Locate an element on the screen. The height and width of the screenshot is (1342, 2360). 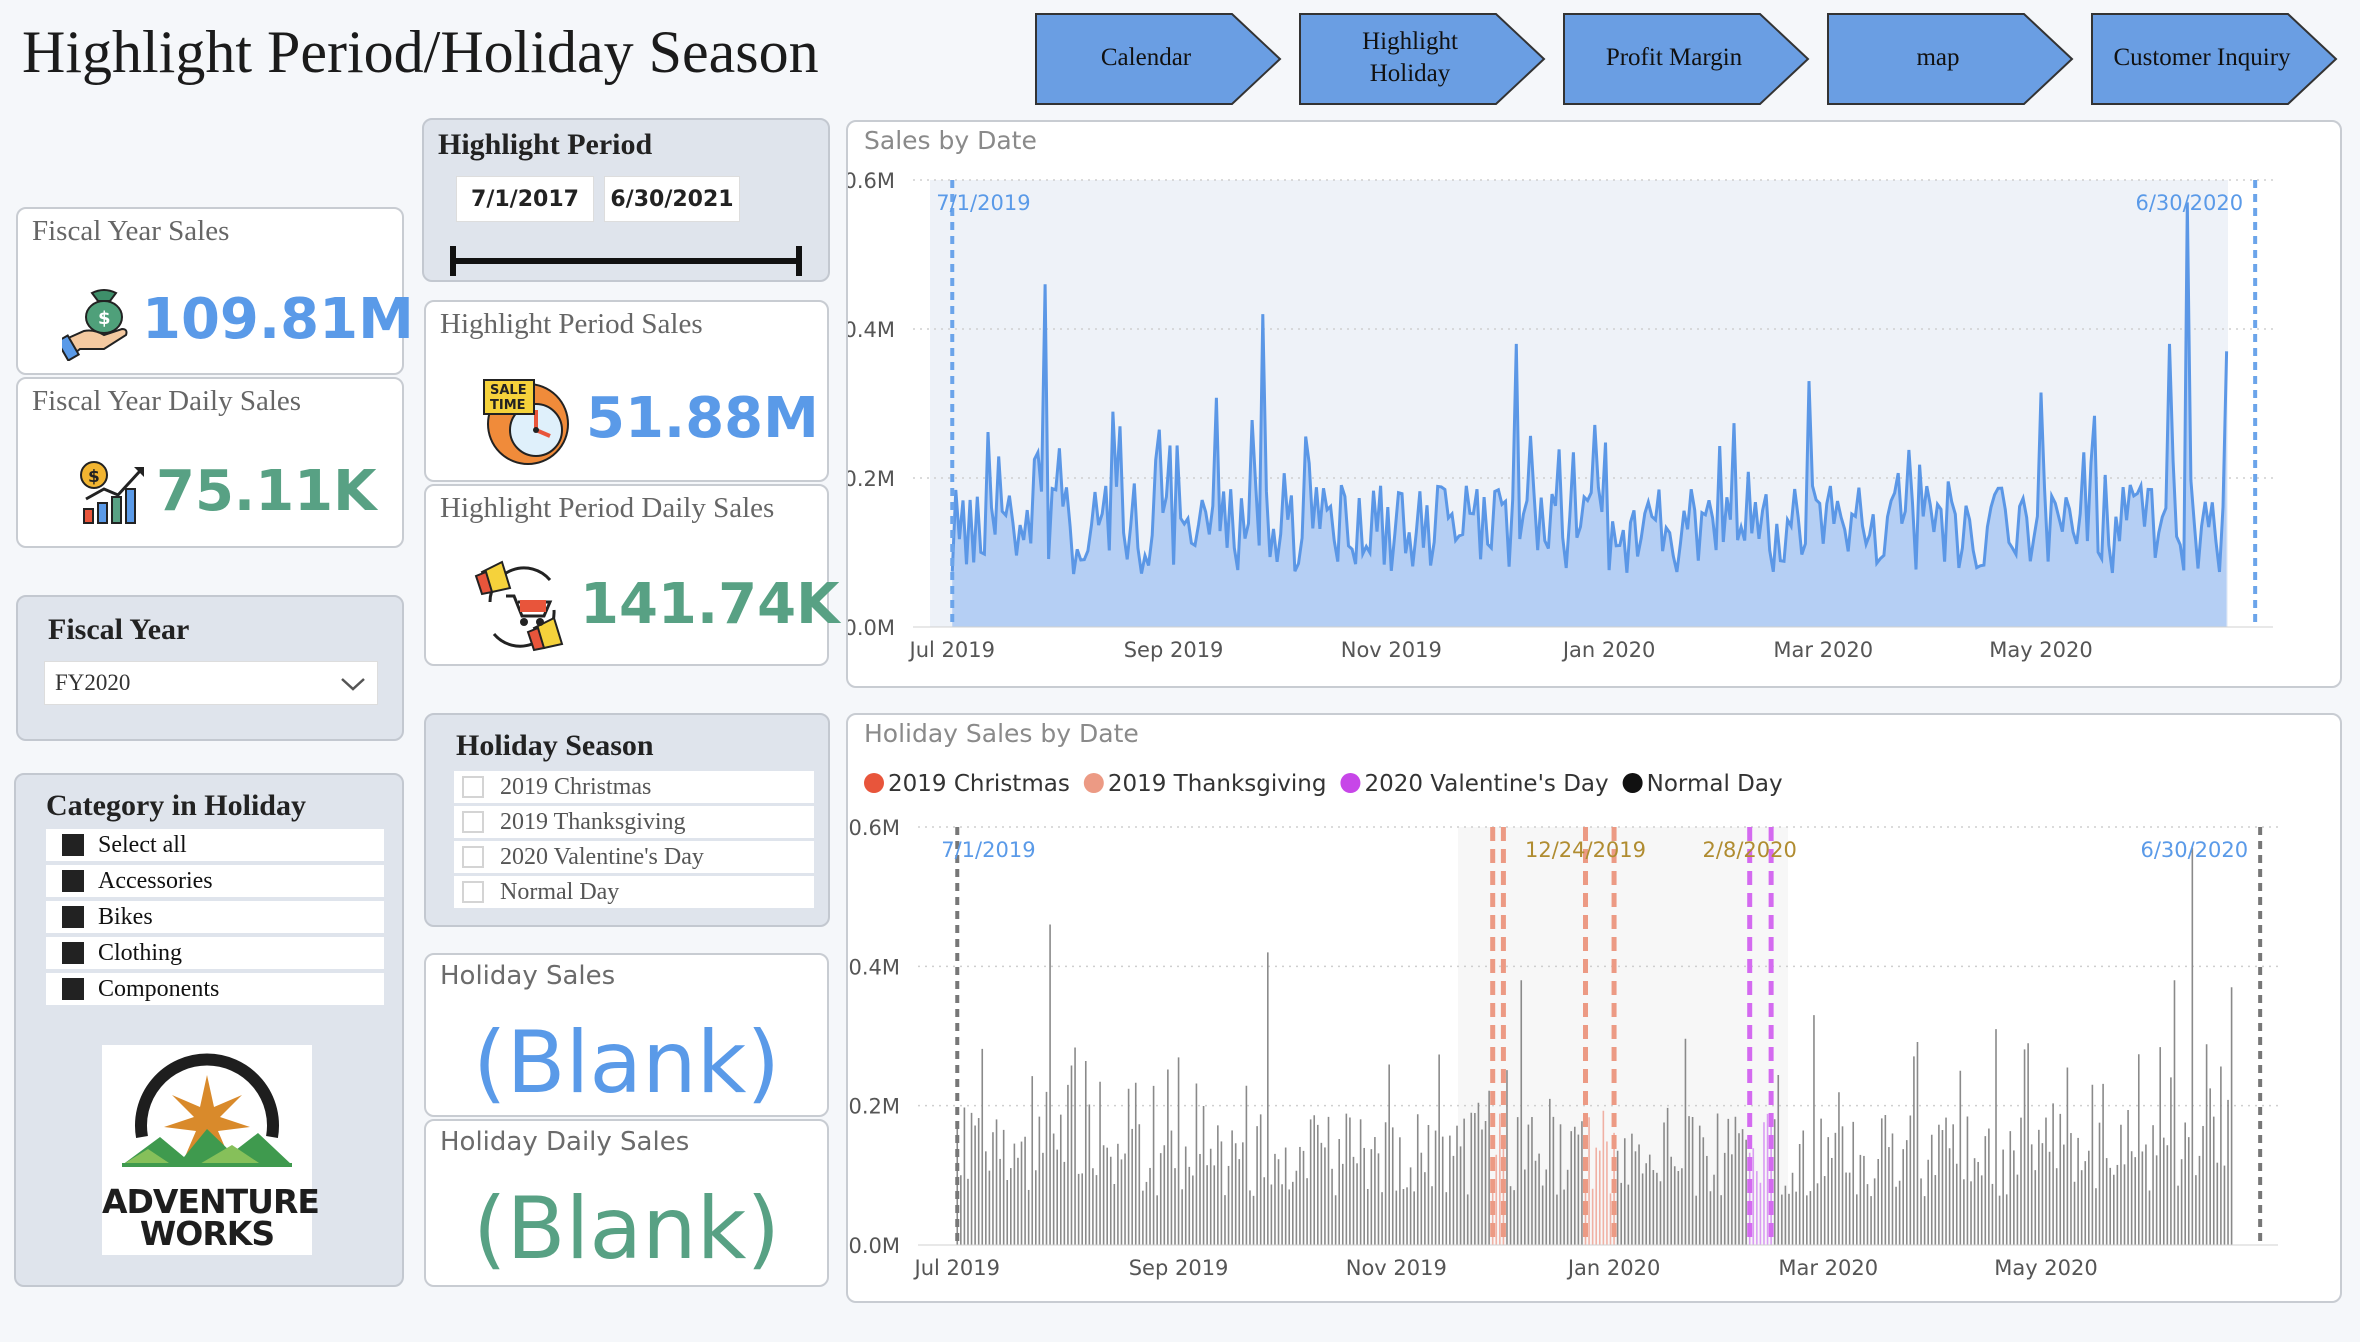
holiday-option-label: 2019 Christmas is located at coordinates (576, 786).